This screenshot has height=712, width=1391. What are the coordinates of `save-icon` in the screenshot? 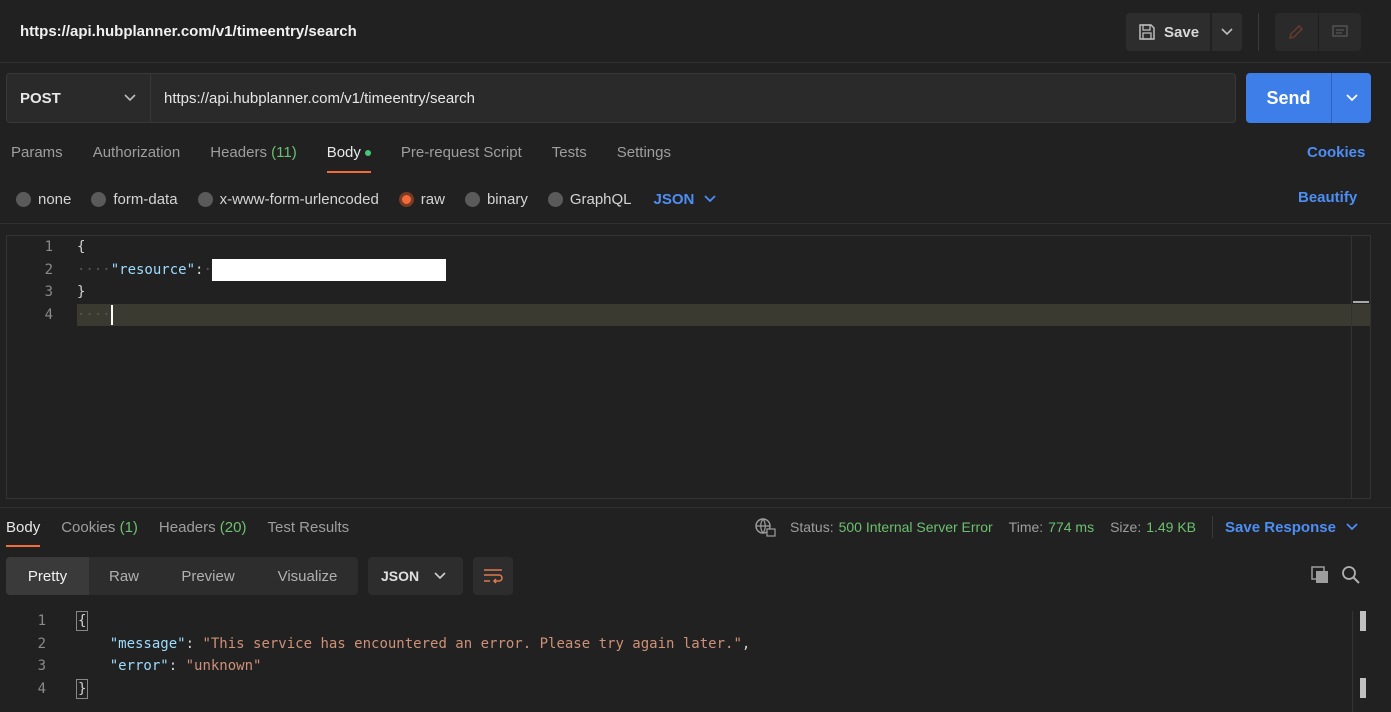 It's located at (1147, 32).